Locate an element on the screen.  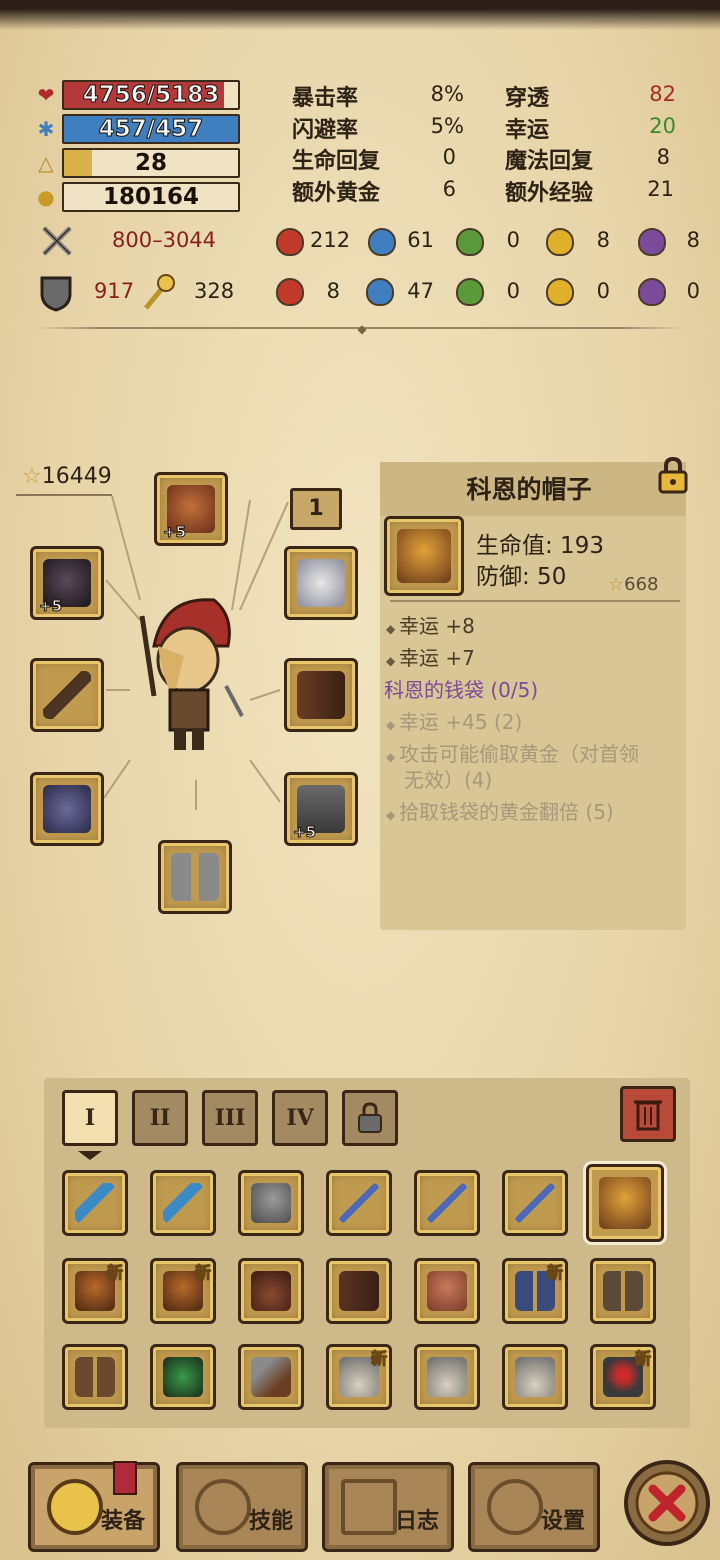
stat-hpregen-value: 0 is located at coordinates (449, 157).